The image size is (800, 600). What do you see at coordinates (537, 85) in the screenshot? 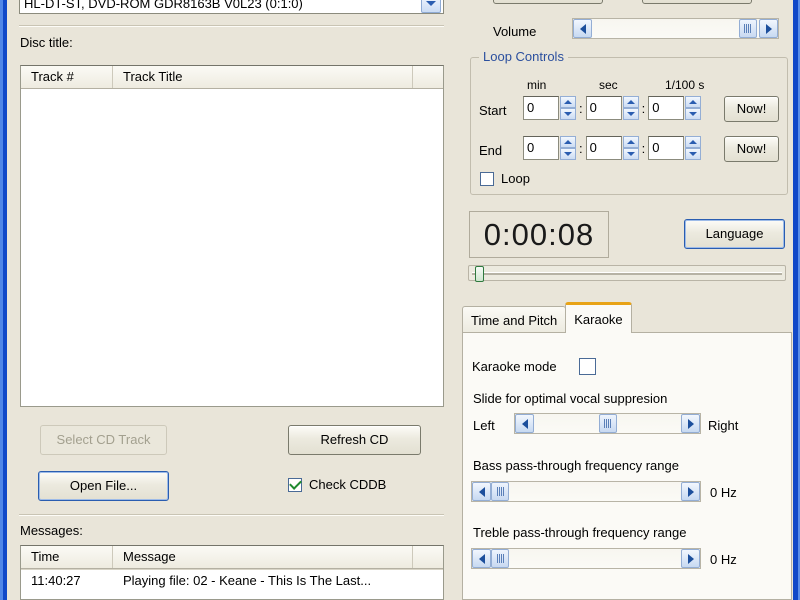
I see `column-header-min: min` at bounding box center [537, 85].